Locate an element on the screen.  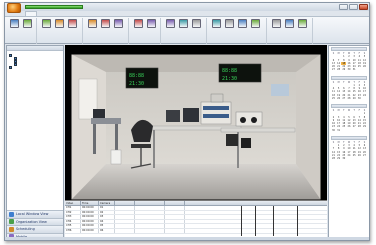
table-cell: 01 is located at coordinates (107, 208).